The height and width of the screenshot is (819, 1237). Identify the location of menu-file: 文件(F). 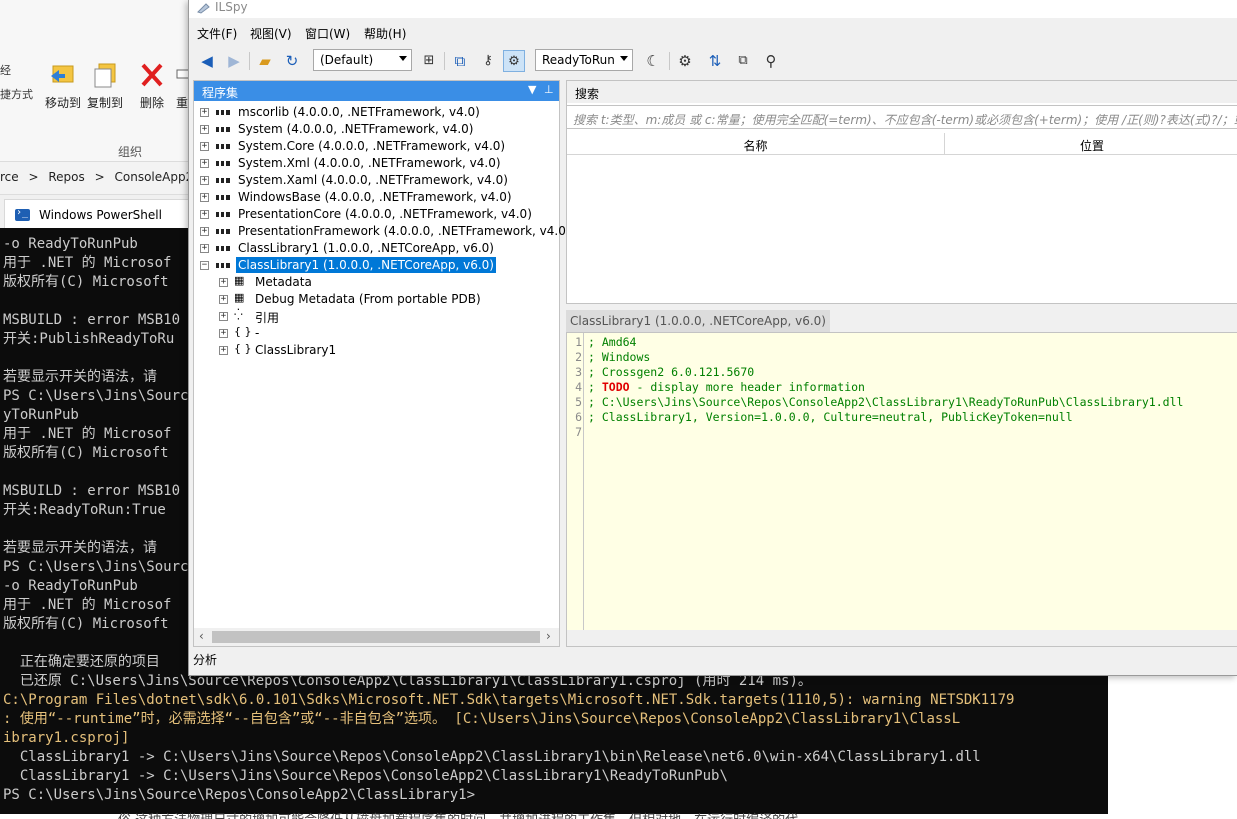
(217, 33).